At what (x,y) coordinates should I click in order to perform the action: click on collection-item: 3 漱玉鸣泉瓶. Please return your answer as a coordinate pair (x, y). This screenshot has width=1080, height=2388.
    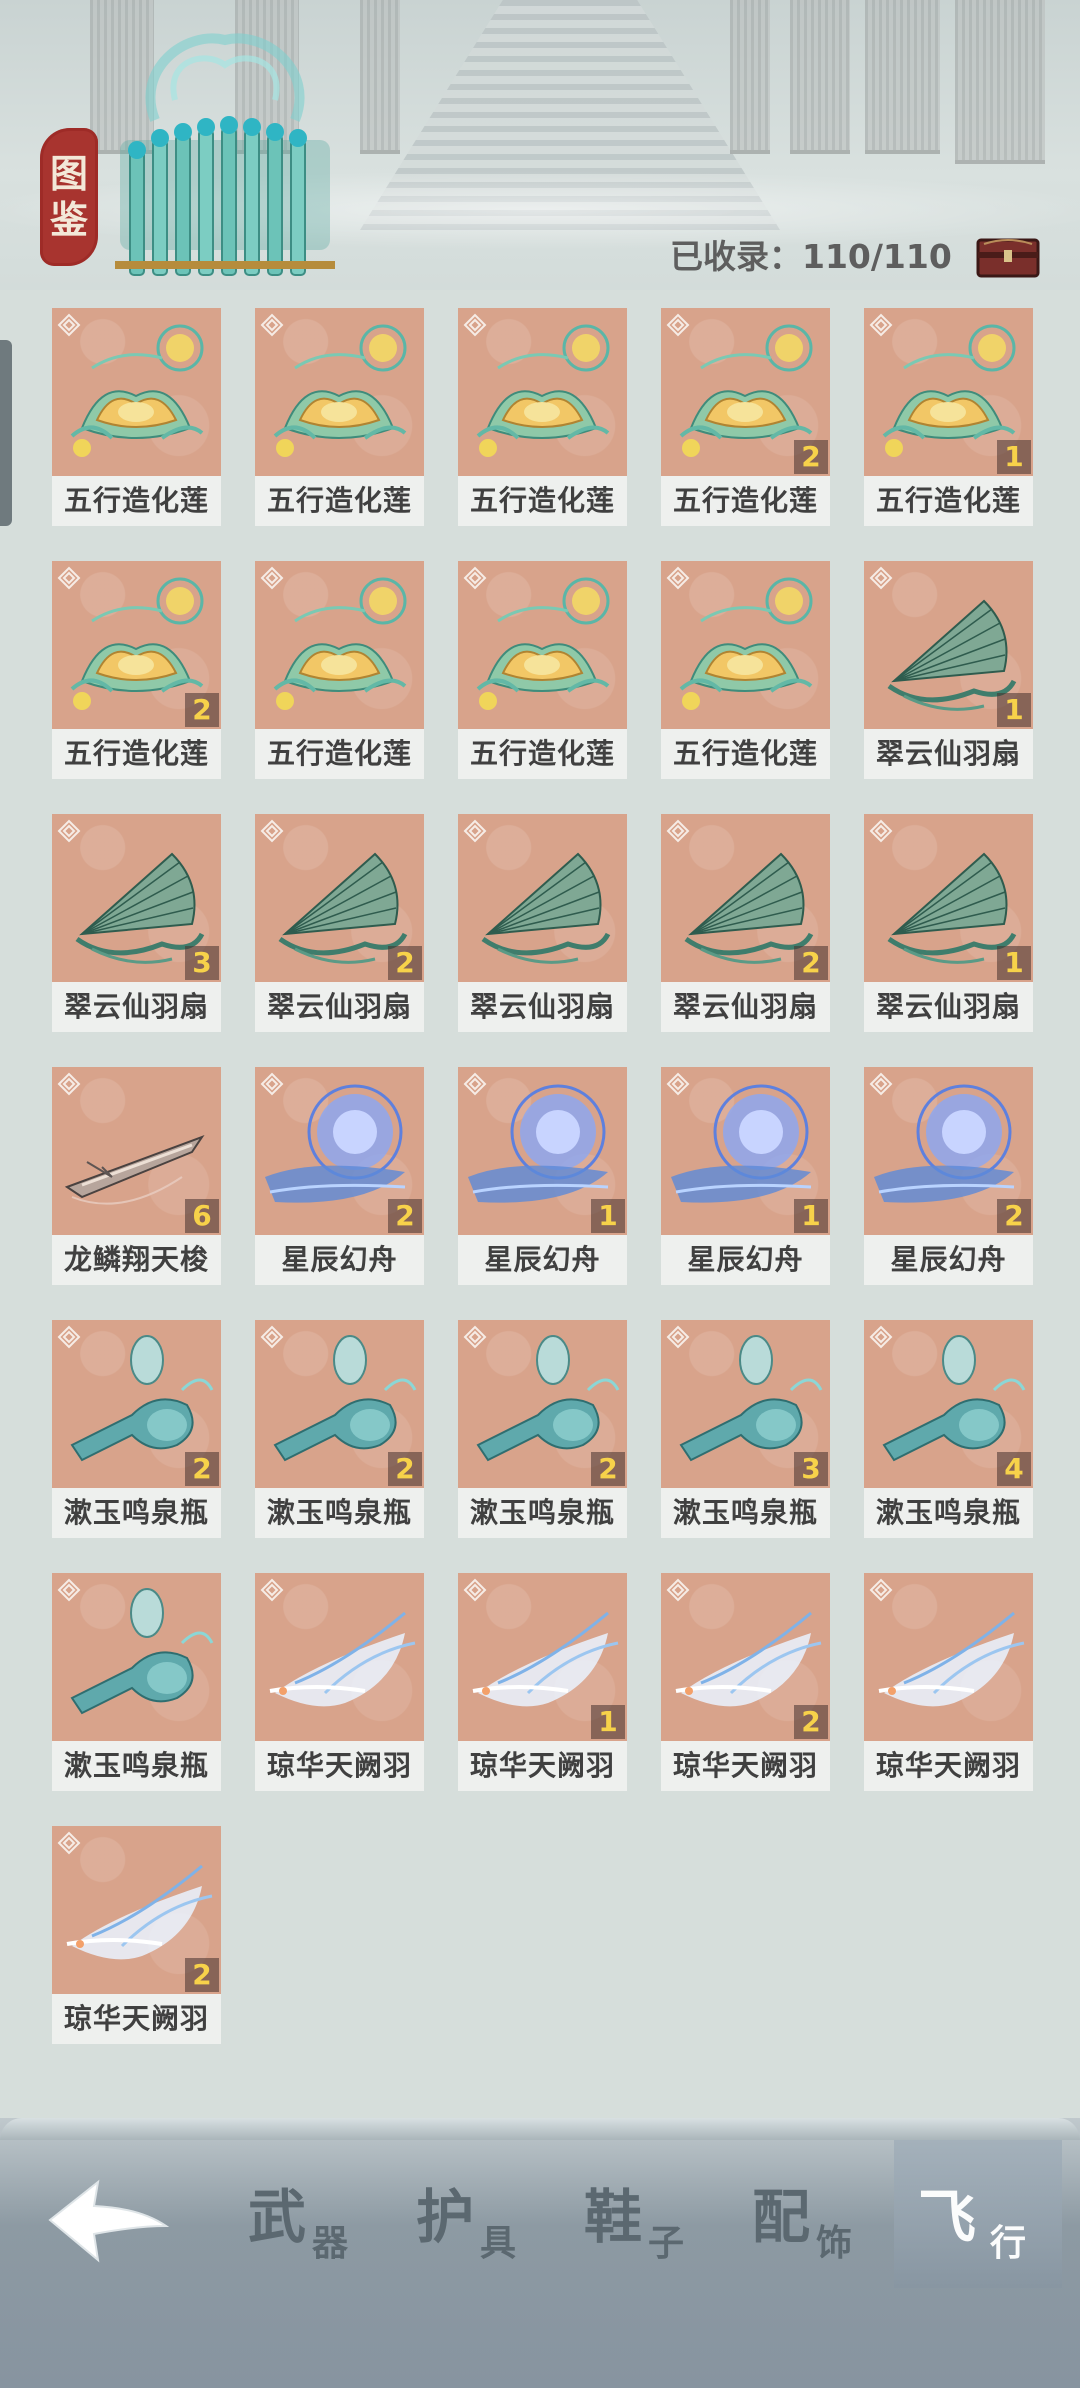
    Looking at the image, I should click on (745, 1429).